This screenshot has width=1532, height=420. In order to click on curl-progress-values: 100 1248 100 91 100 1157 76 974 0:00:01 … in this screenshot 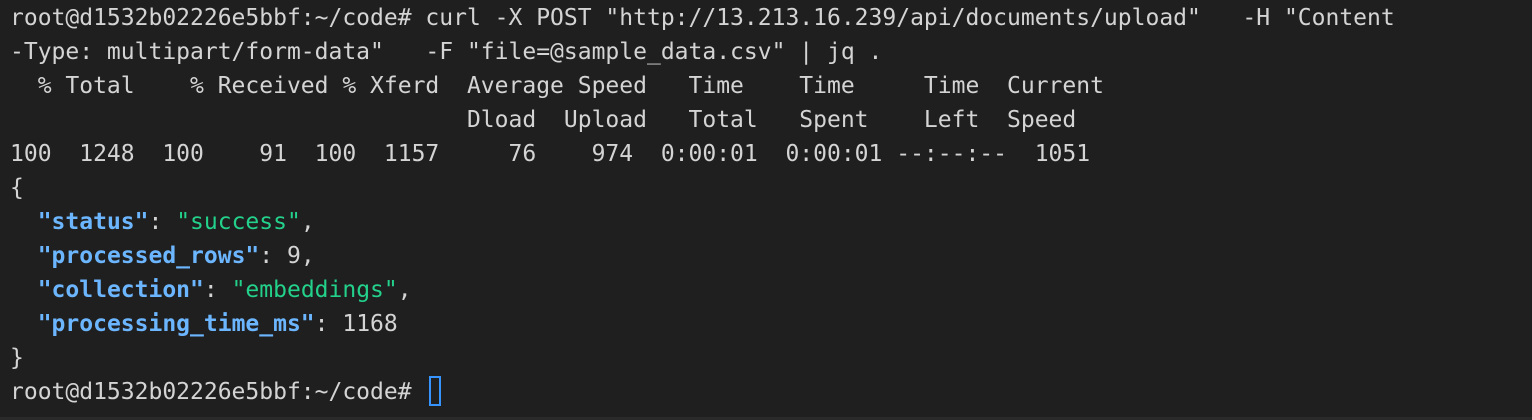, I will do `click(550, 154)`.